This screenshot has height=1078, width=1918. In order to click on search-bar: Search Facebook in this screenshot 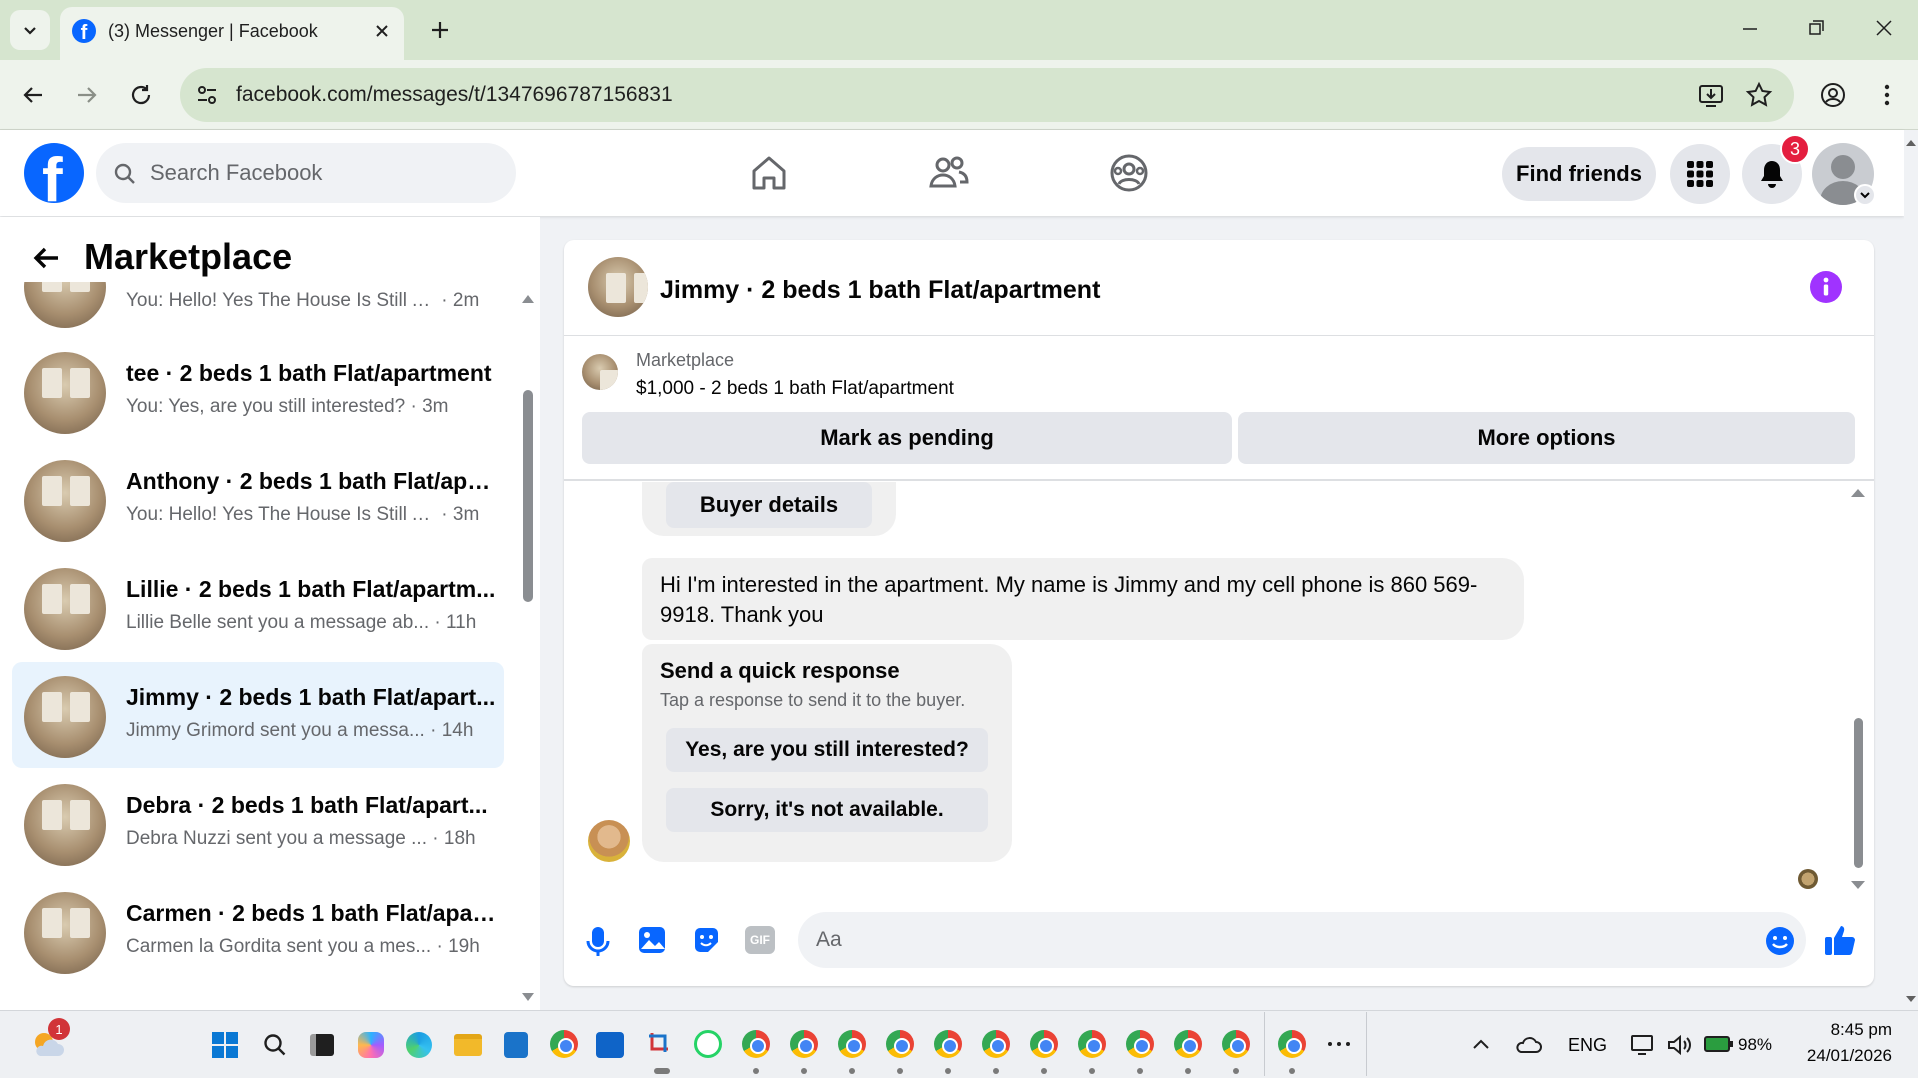, I will do `click(306, 173)`.